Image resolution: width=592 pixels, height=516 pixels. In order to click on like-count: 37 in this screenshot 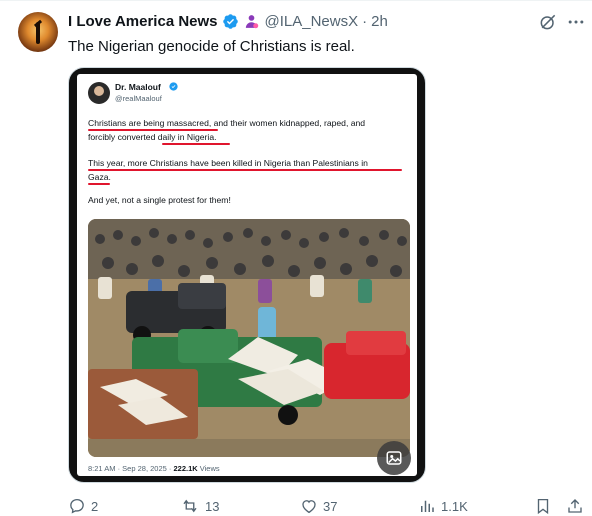, I will do `click(330, 506)`.